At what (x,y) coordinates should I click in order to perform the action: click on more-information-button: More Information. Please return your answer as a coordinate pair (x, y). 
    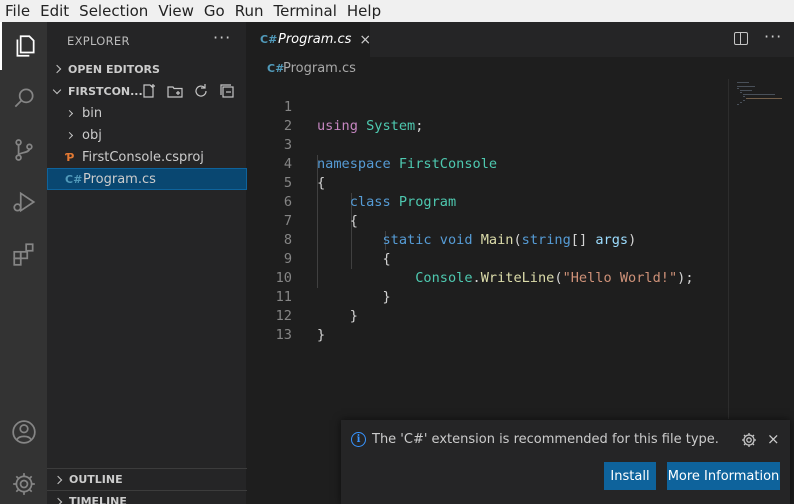
    Looking at the image, I should click on (723, 476).